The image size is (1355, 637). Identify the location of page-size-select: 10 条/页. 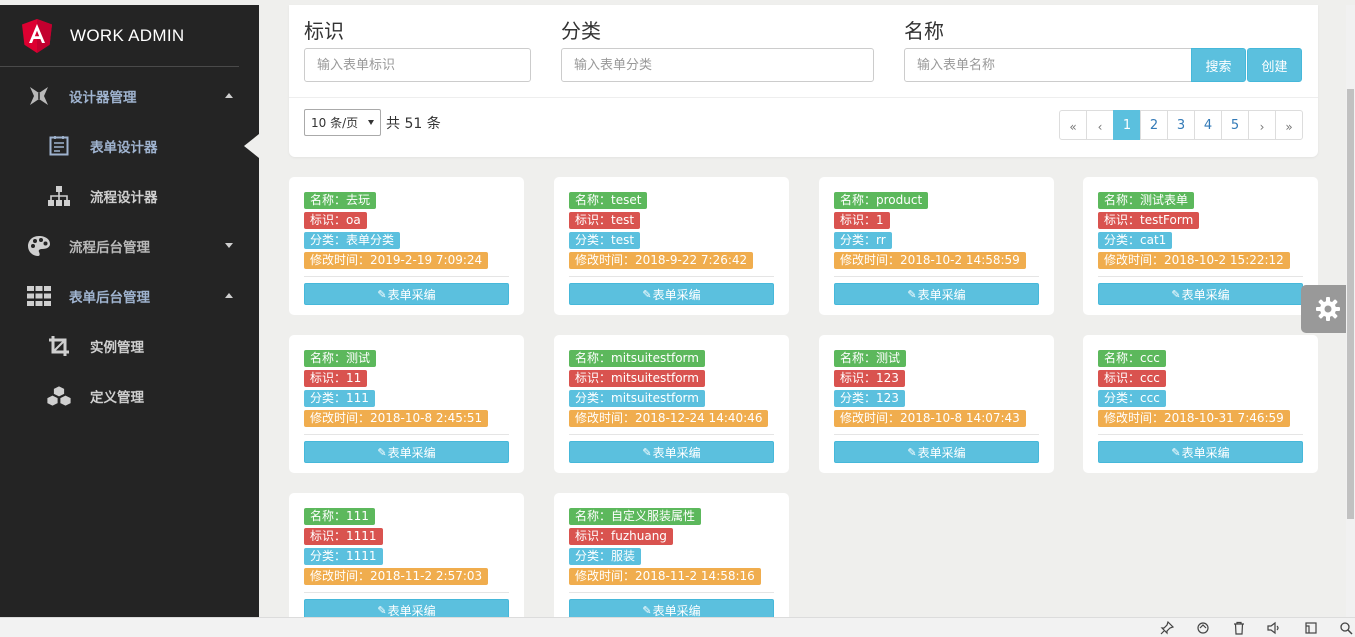
(342, 122).